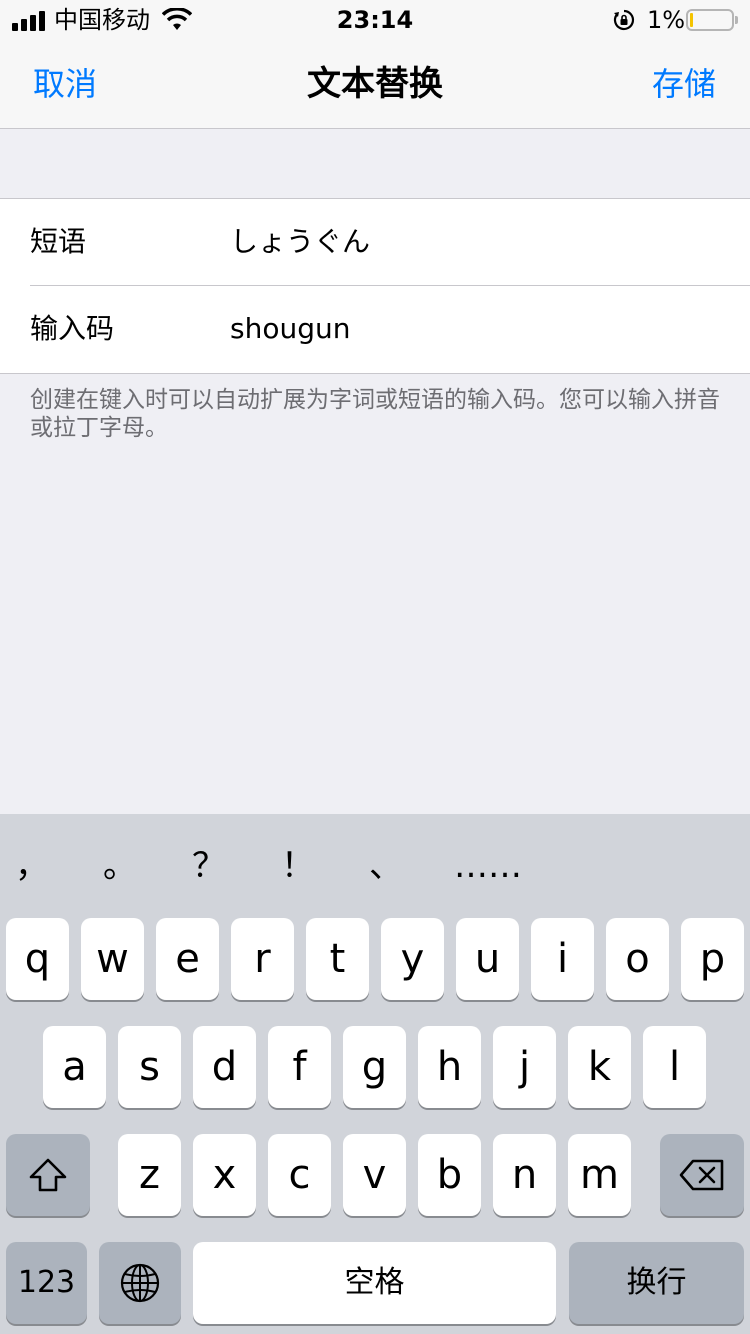 Image resolution: width=750 pixels, height=1334 pixels. What do you see at coordinates (480, 242) in the screenshot?
I see `phrase-field: しょうぐん` at bounding box center [480, 242].